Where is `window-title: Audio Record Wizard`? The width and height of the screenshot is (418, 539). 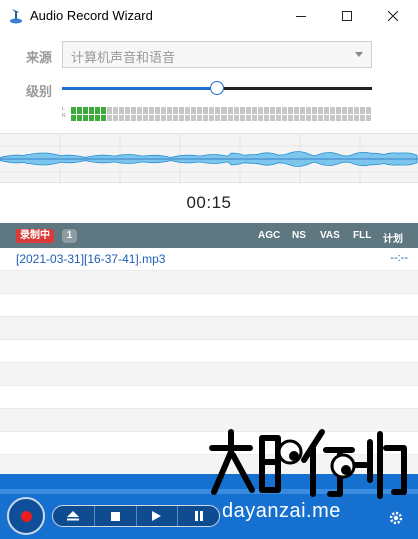 window-title: Audio Record Wizard is located at coordinates (91, 15).